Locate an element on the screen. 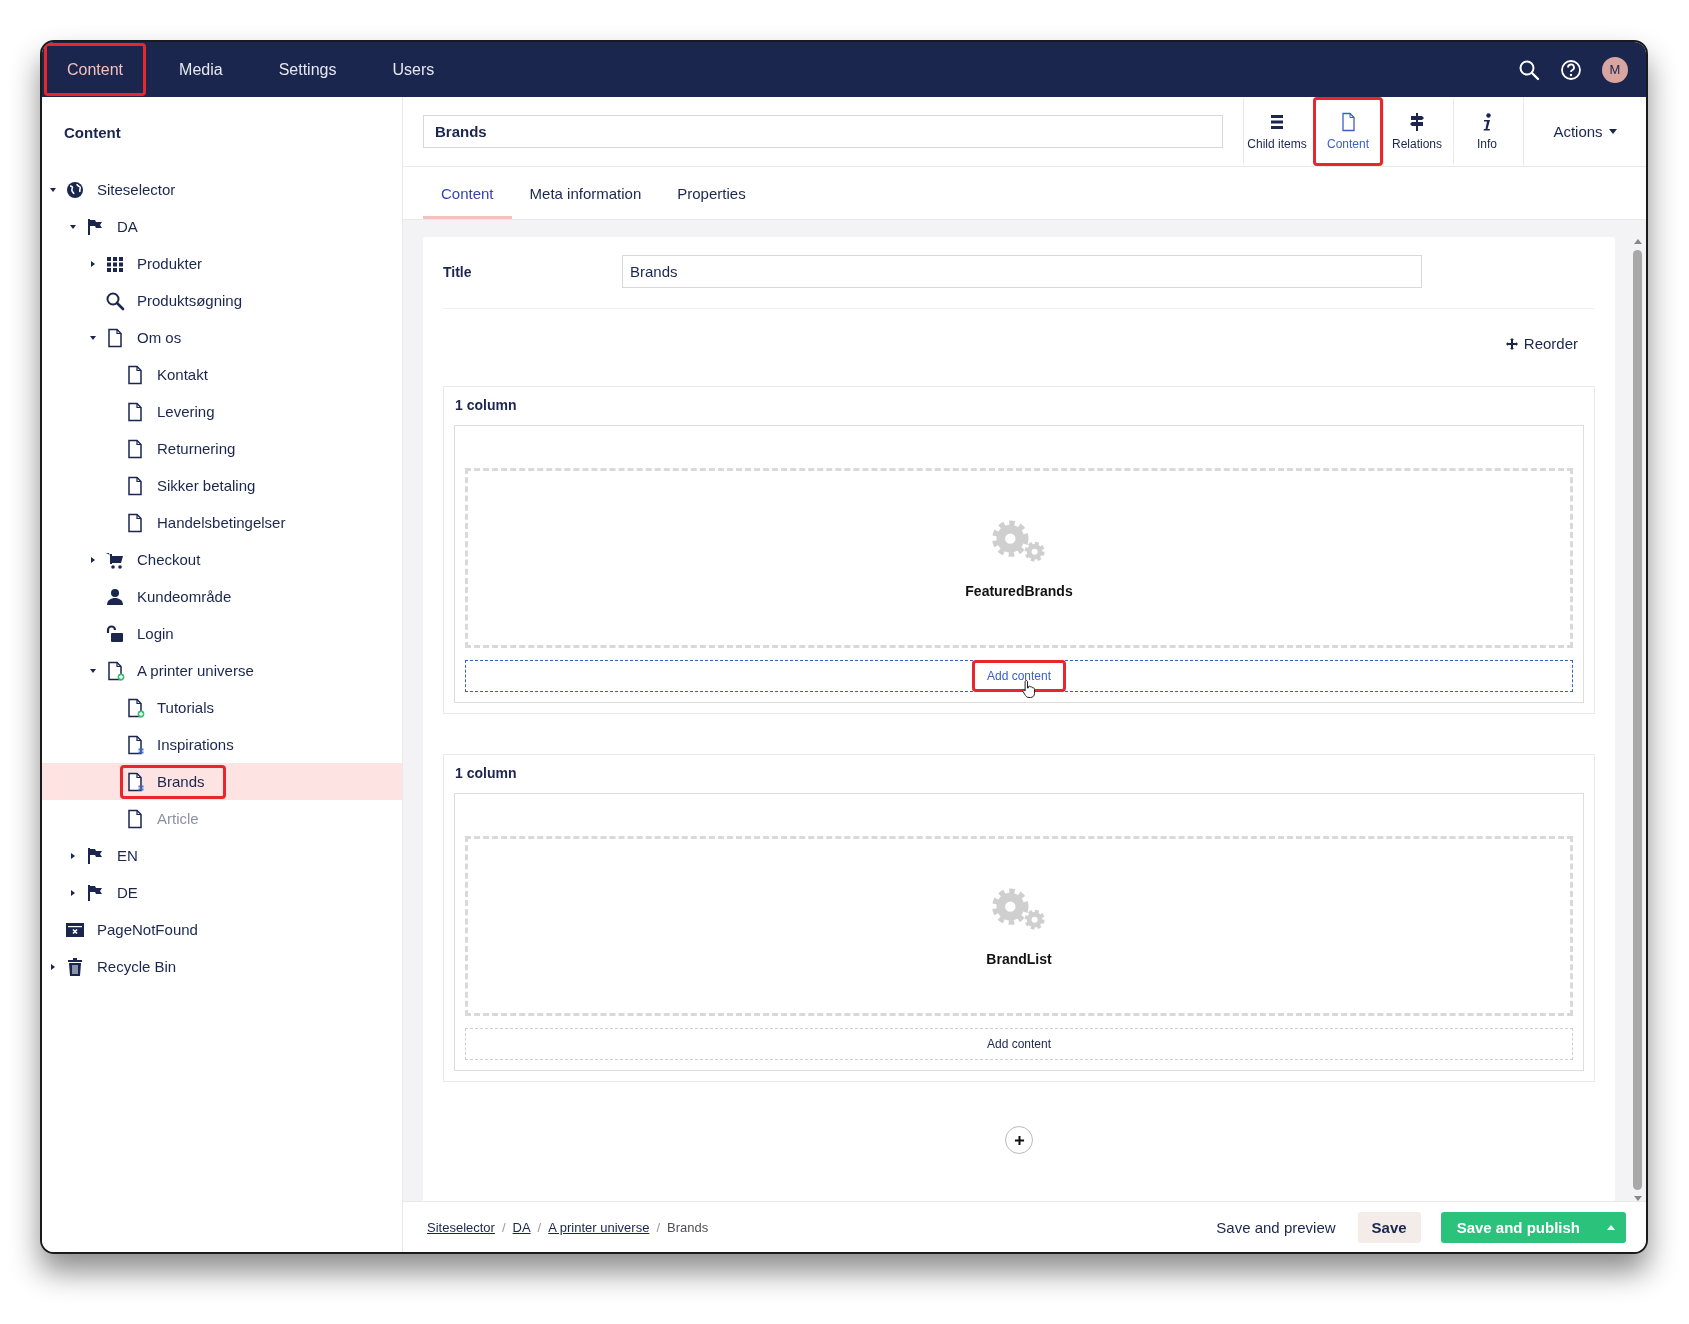 The width and height of the screenshot is (1689, 1324). tree-item: Siteselector is located at coordinates (128, 189).